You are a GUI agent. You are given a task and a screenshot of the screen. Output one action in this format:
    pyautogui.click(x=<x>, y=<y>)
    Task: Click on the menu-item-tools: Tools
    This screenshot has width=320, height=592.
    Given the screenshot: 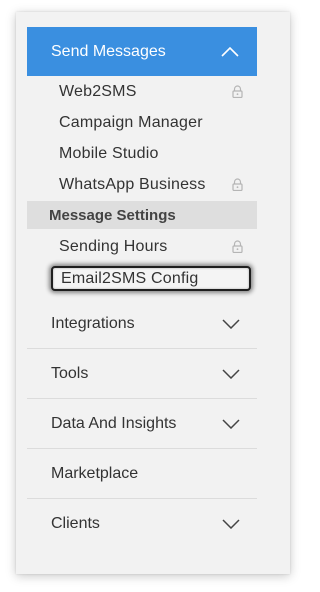 What is the action you would take?
    pyautogui.click(x=142, y=373)
    